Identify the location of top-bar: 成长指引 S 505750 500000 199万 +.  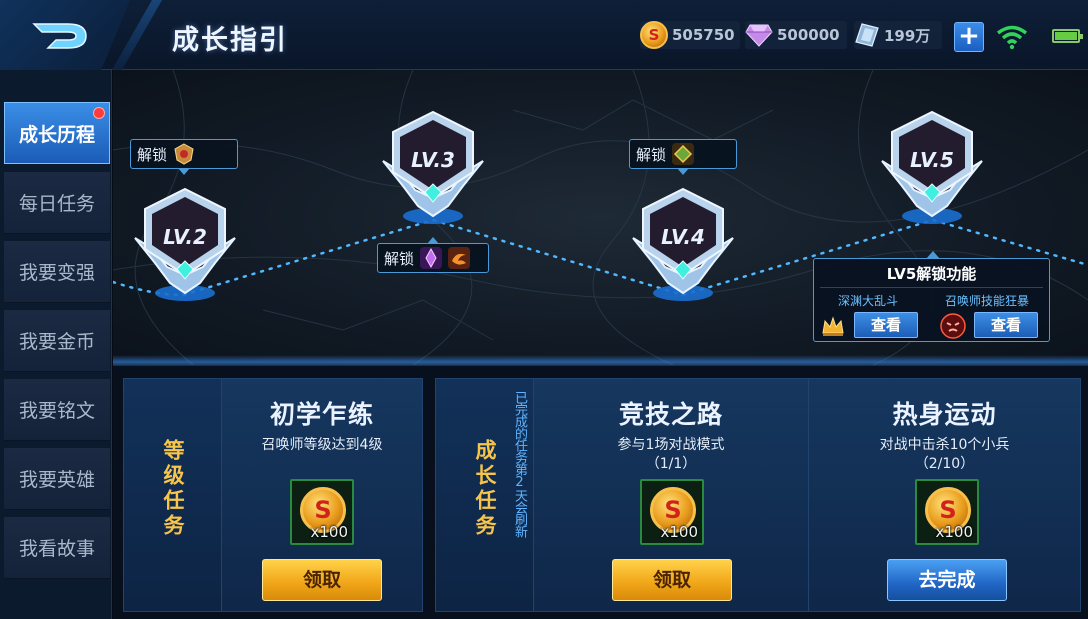
(544, 35).